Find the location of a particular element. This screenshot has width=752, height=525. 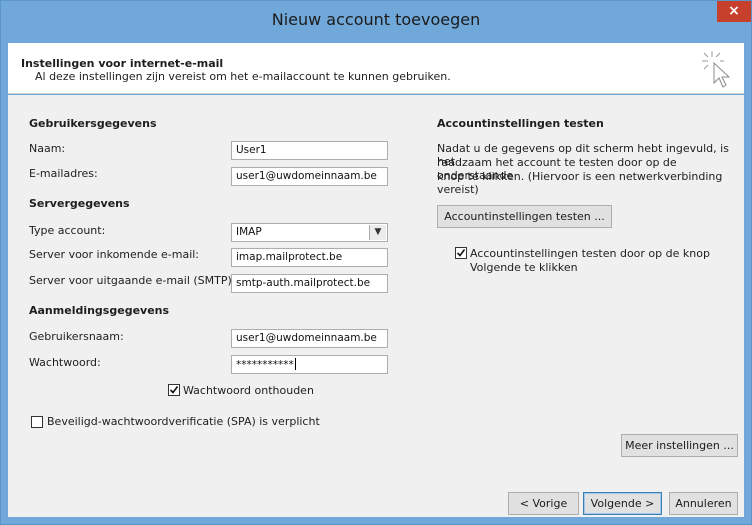

email-field: user1@uwdomeinnaam.be is located at coordinates (309, 176).